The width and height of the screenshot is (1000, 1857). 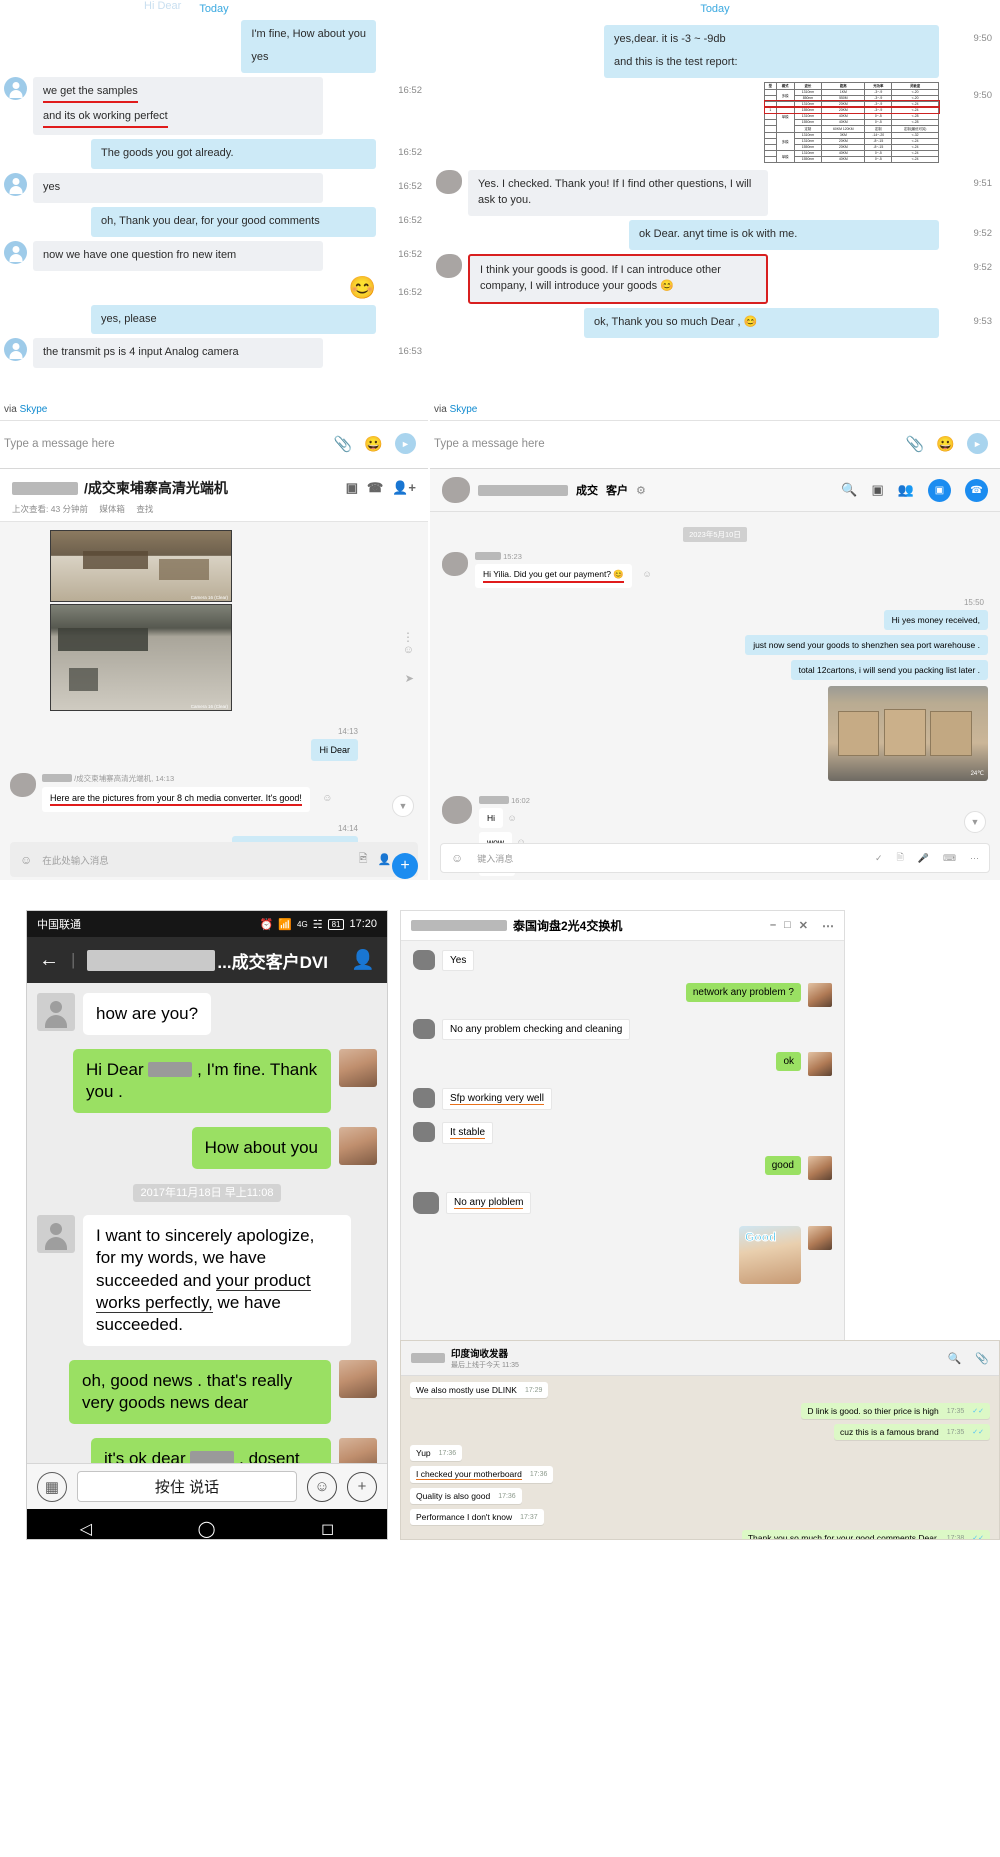 I want to click on back-key-icon: ◁, so click(x=86, y=1529).